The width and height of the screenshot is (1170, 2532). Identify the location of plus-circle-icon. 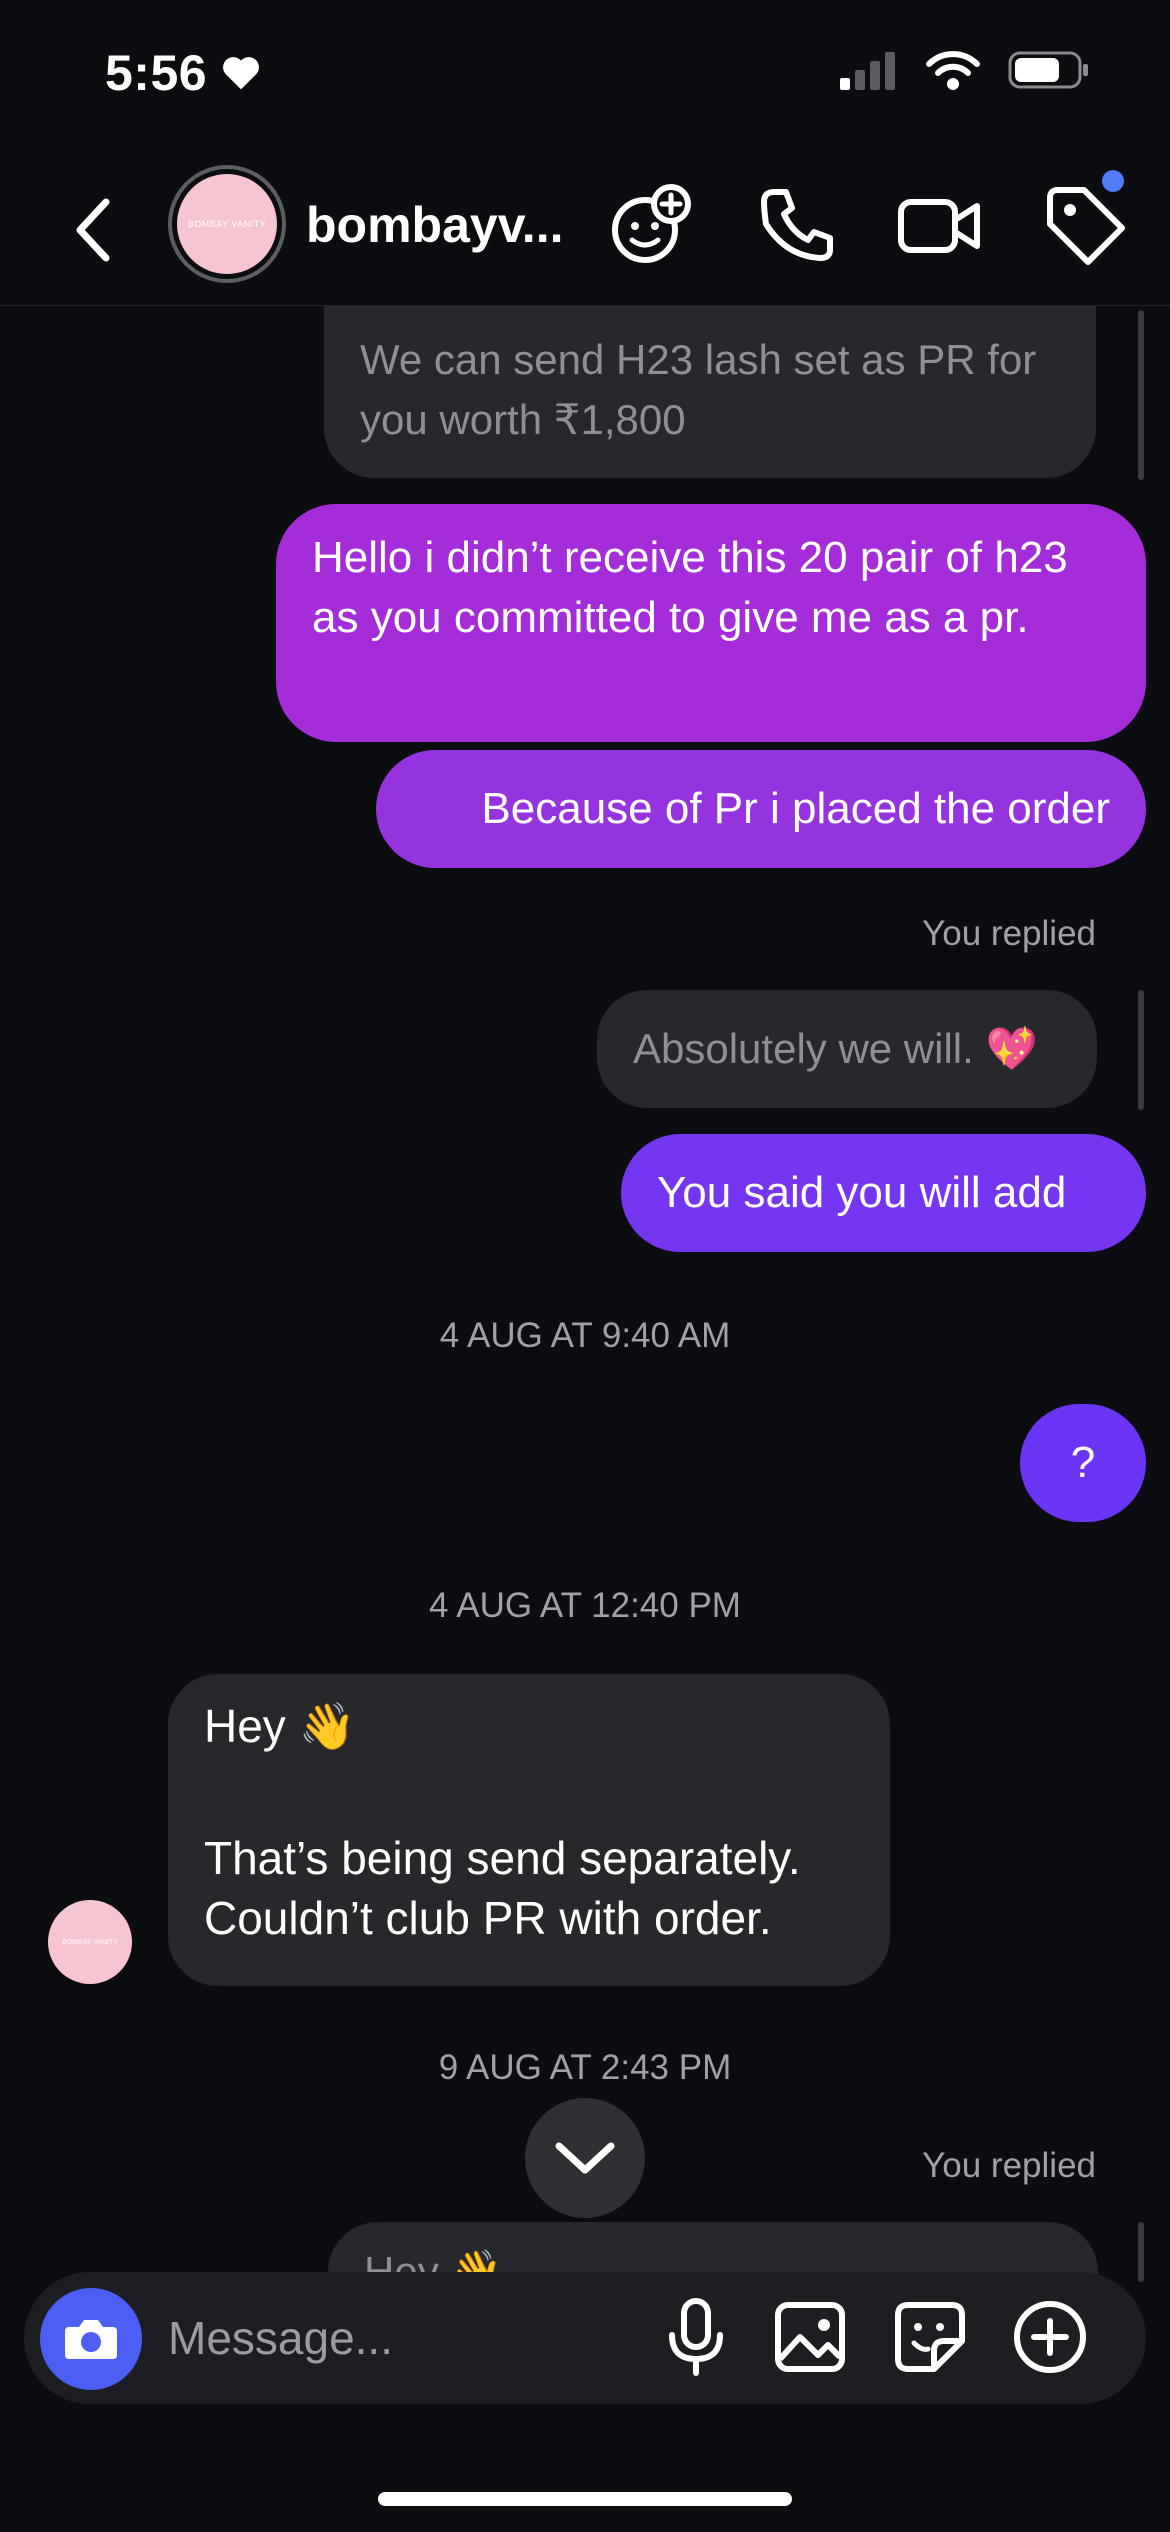
(1050, 2337).